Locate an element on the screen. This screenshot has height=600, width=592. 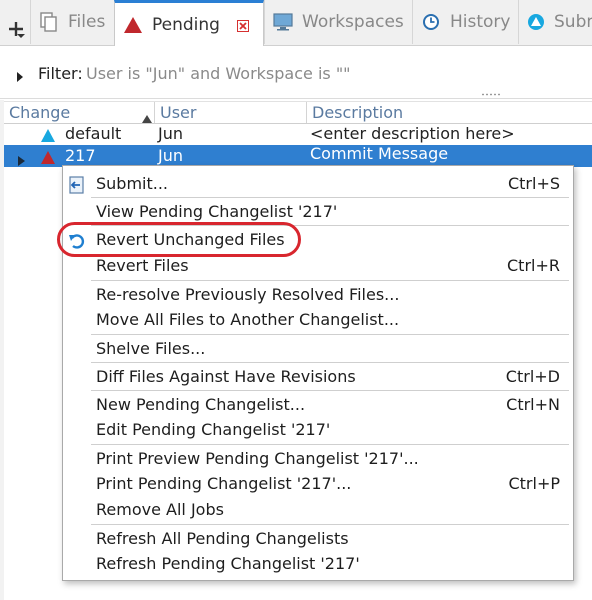
left-panel-edge is located at coordinates (2, 350).